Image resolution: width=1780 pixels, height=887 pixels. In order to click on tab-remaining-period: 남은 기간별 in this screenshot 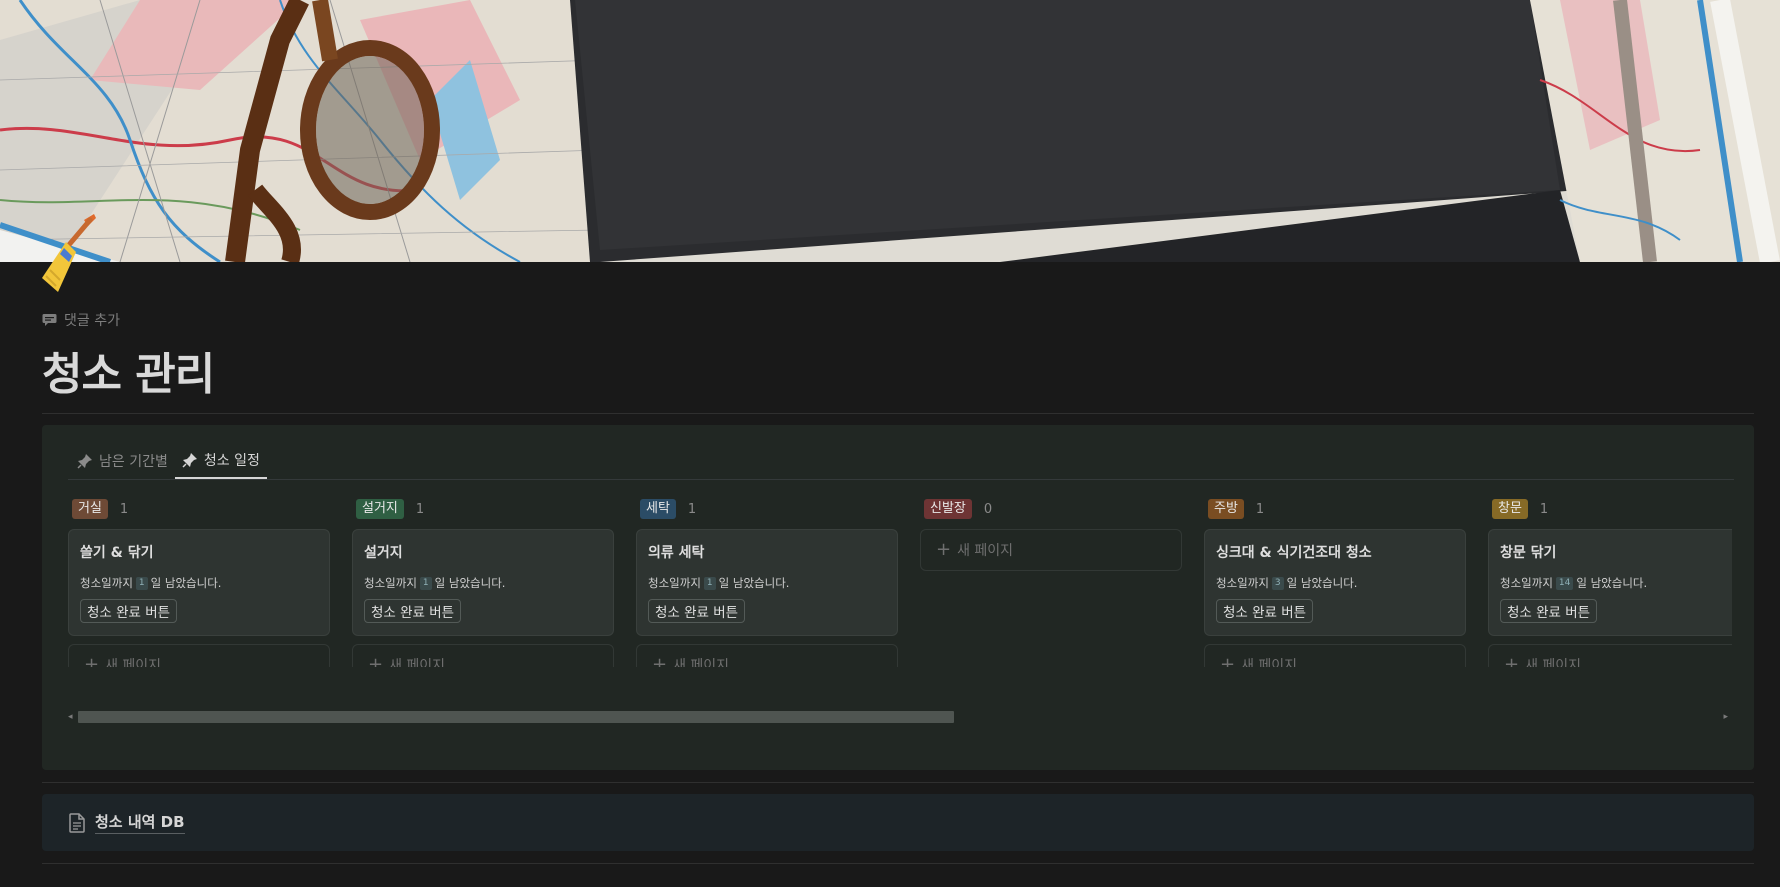, I will do `click(122, 465)`.